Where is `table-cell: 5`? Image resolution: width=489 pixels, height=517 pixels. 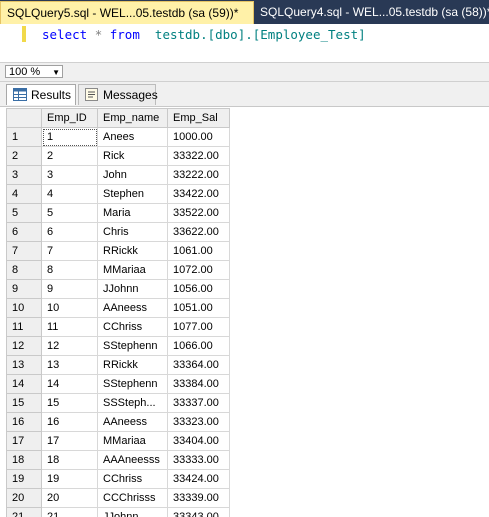 table-cell: 5 is located at coordinates (69, 213).